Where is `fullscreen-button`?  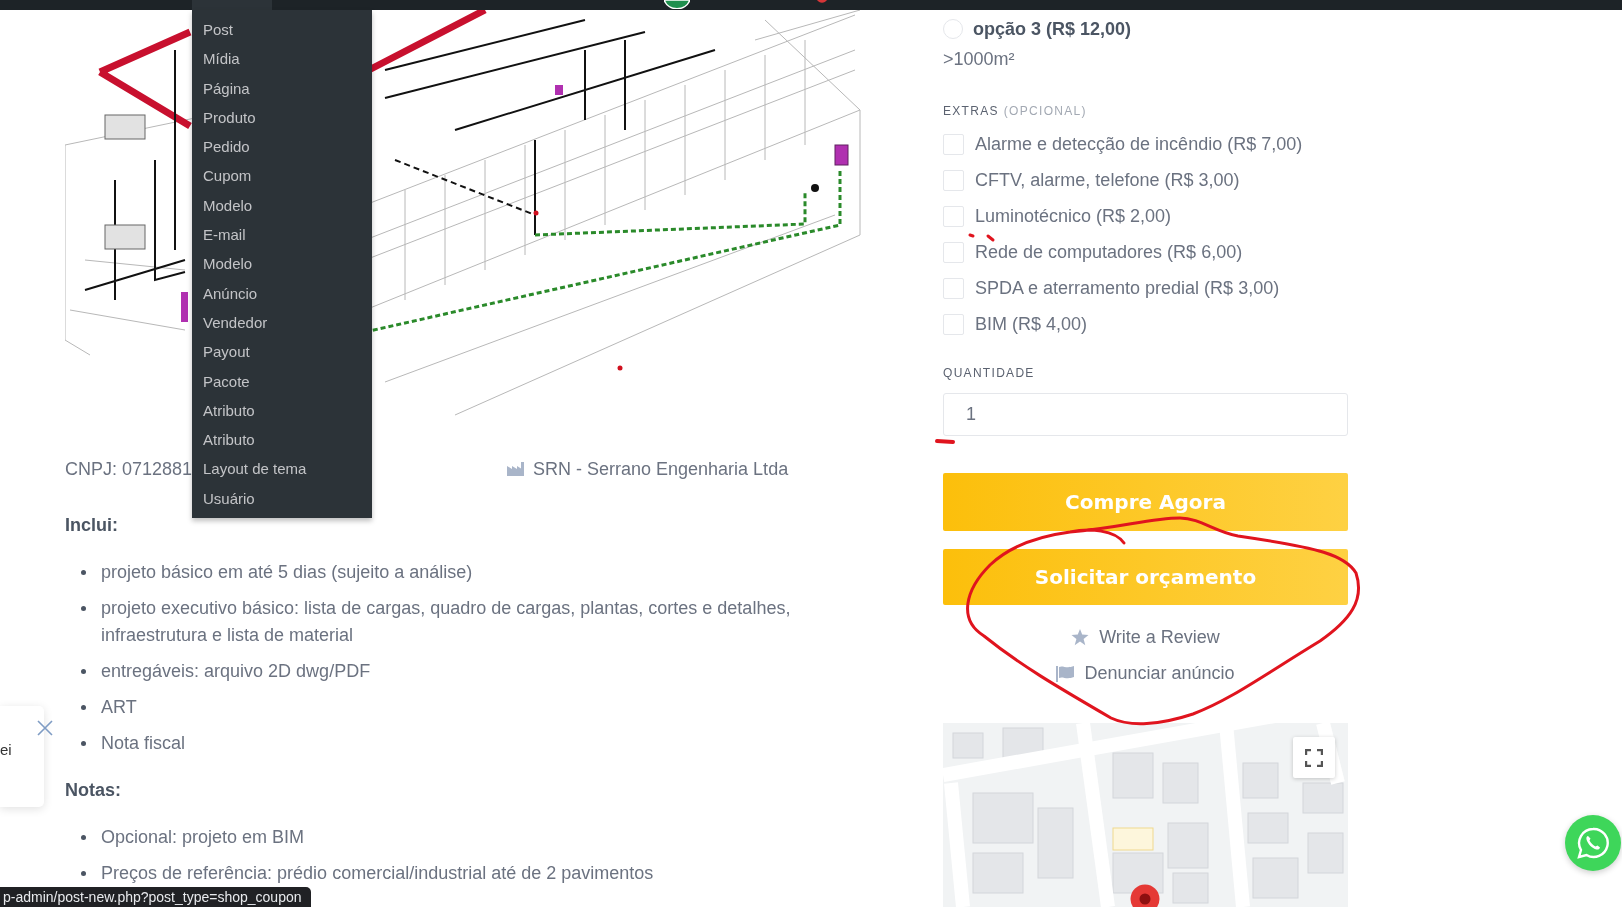
fullscreen-button is located at coordinates (1314, 757).